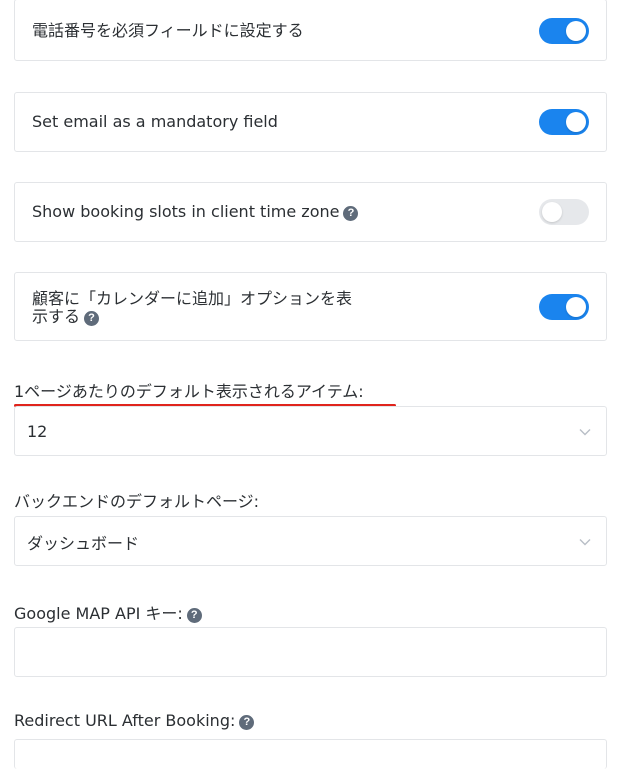  I want to click on add-to-calendar-setting: 顧客に「カレンダーに追加」オプションを表 示する?, so click(310, 306).